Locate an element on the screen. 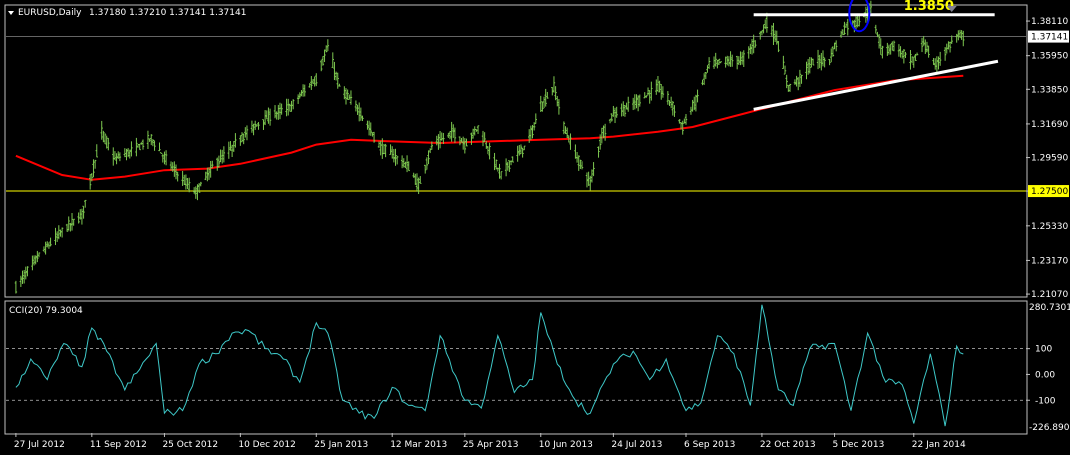 Image resolution: width=1070 pixels, height=455 pixels. drawn-objects: 1.3850 is located at coordinates (876, 55).